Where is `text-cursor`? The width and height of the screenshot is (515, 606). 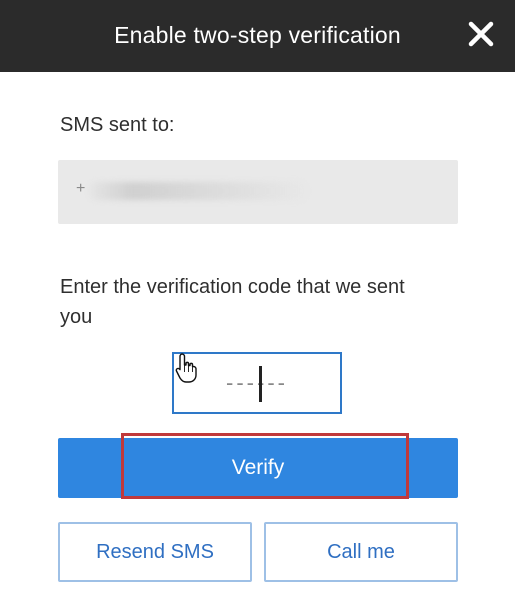
text-cursor is located at coordinates (260, 384).